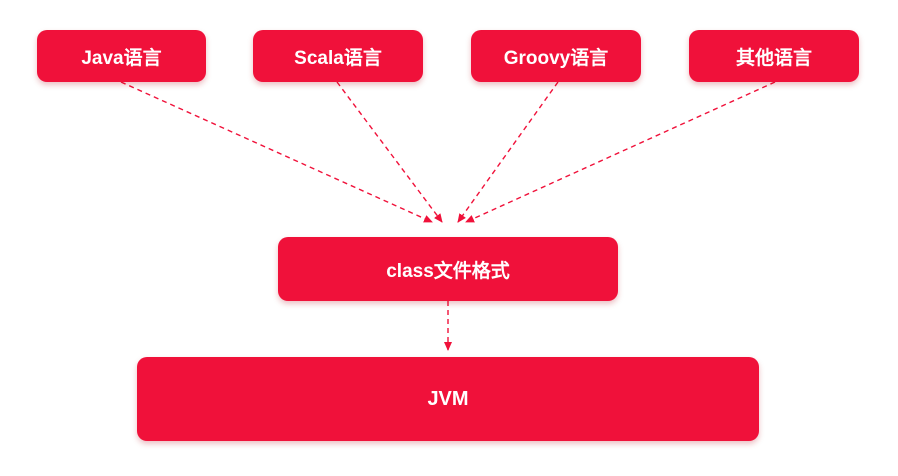 This screenshot has width=898, height=476. I want to click on arrow-other-to-class, so click(620, 152).